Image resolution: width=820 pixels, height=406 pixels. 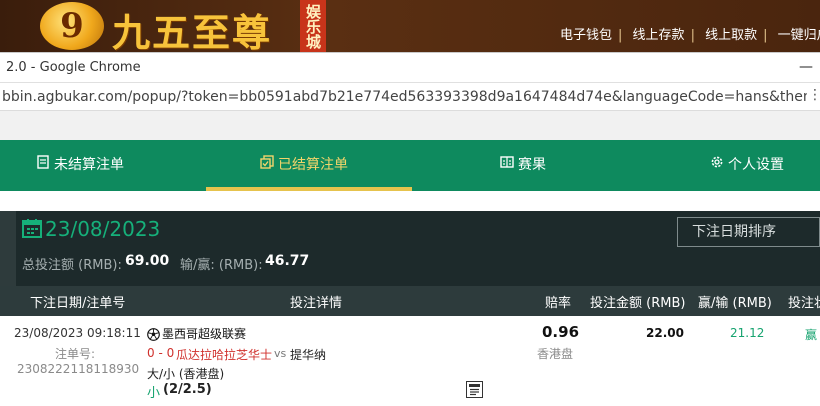 I want to click on ticket-number: 2308222118118930, so click(x=78, y=369).